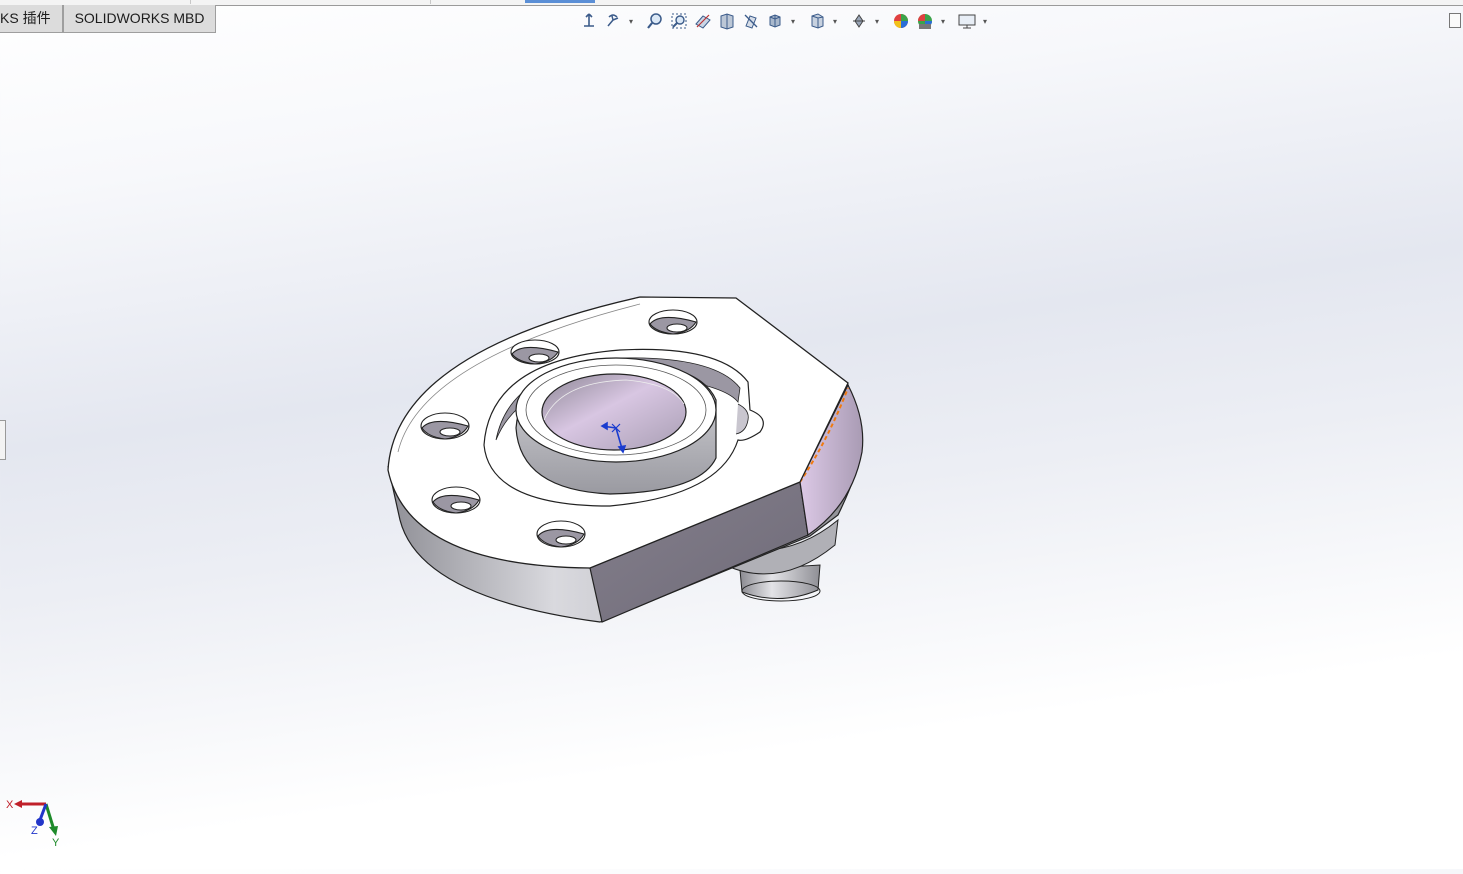  What do you see at coordinates (613, 21) in the screenshot?
I see `rotate-view-icon` at bounding box center [613, 21].